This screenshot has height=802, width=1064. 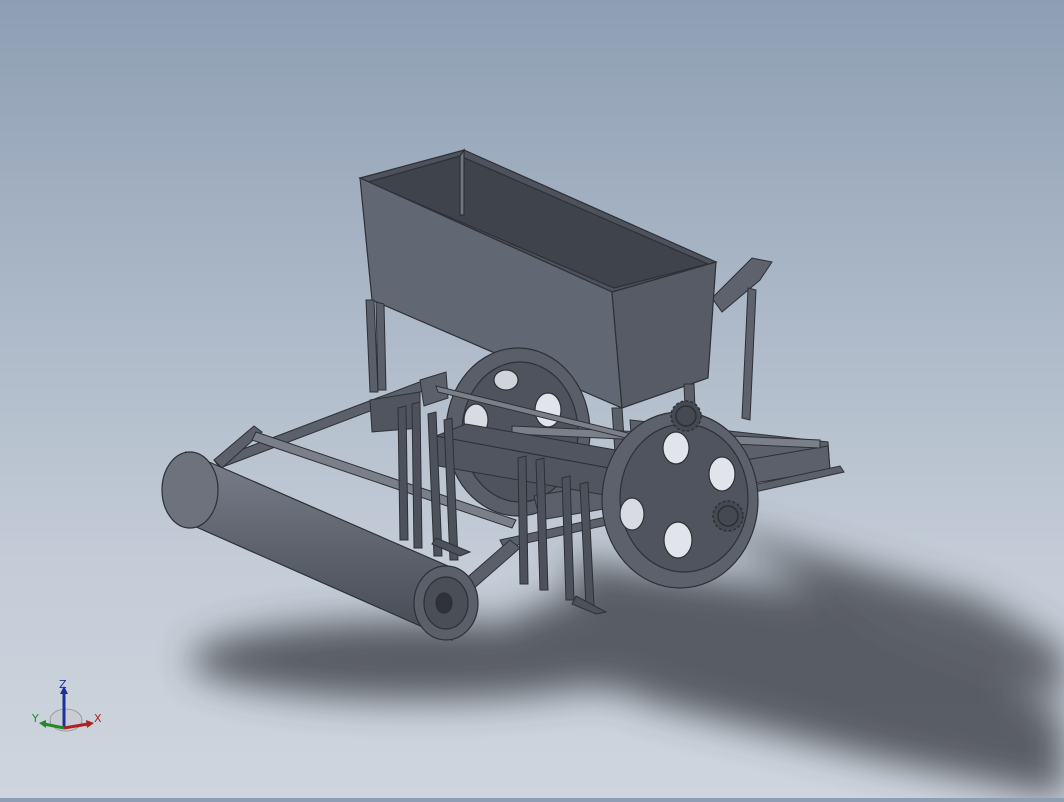 What do you see at coordinates (66, 705) in the screenshot?
I see `triad-graphic: Z Y X` at bounding box center [66, 705].